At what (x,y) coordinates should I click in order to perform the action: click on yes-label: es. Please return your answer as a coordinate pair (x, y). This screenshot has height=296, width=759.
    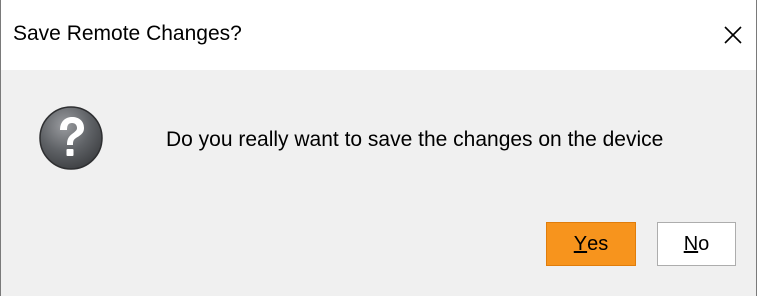
    Looking at the image, I should click on (598, 243).